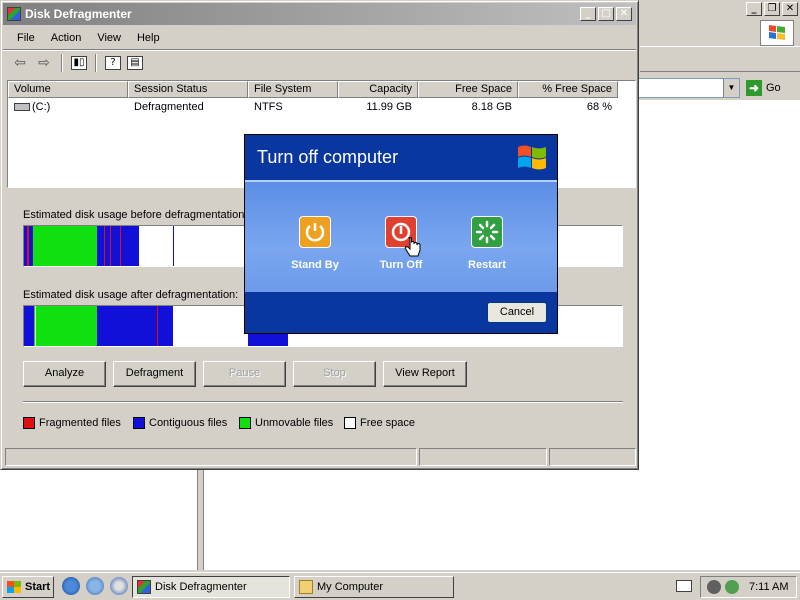 The height and width of the screenshot is (600, 800). I want to click on hand-cursor-icon, so click(412, 247).